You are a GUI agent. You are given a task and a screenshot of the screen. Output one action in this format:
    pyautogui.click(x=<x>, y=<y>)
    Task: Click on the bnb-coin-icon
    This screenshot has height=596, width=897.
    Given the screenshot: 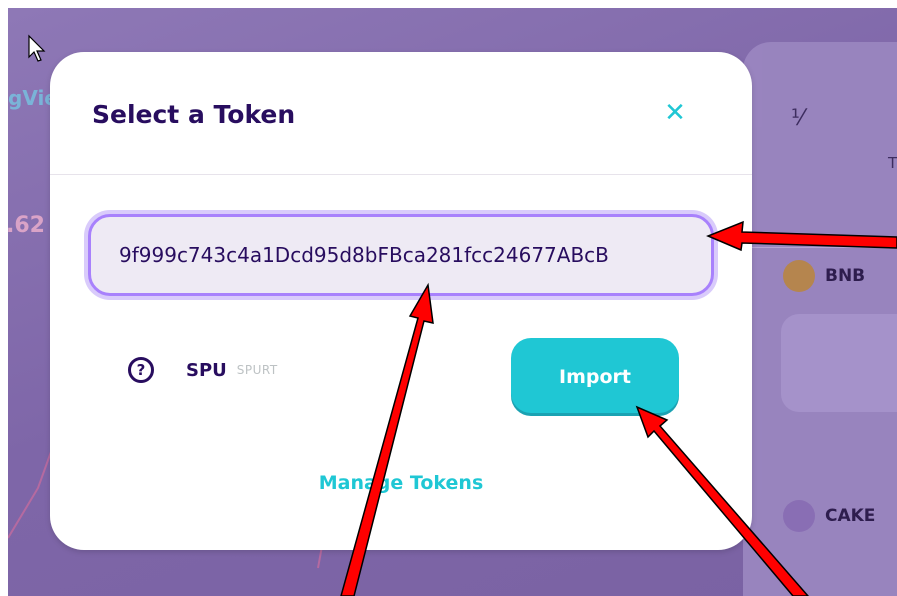 What is the action you would take?
    pyautogui.click(x=799, y=276)
    